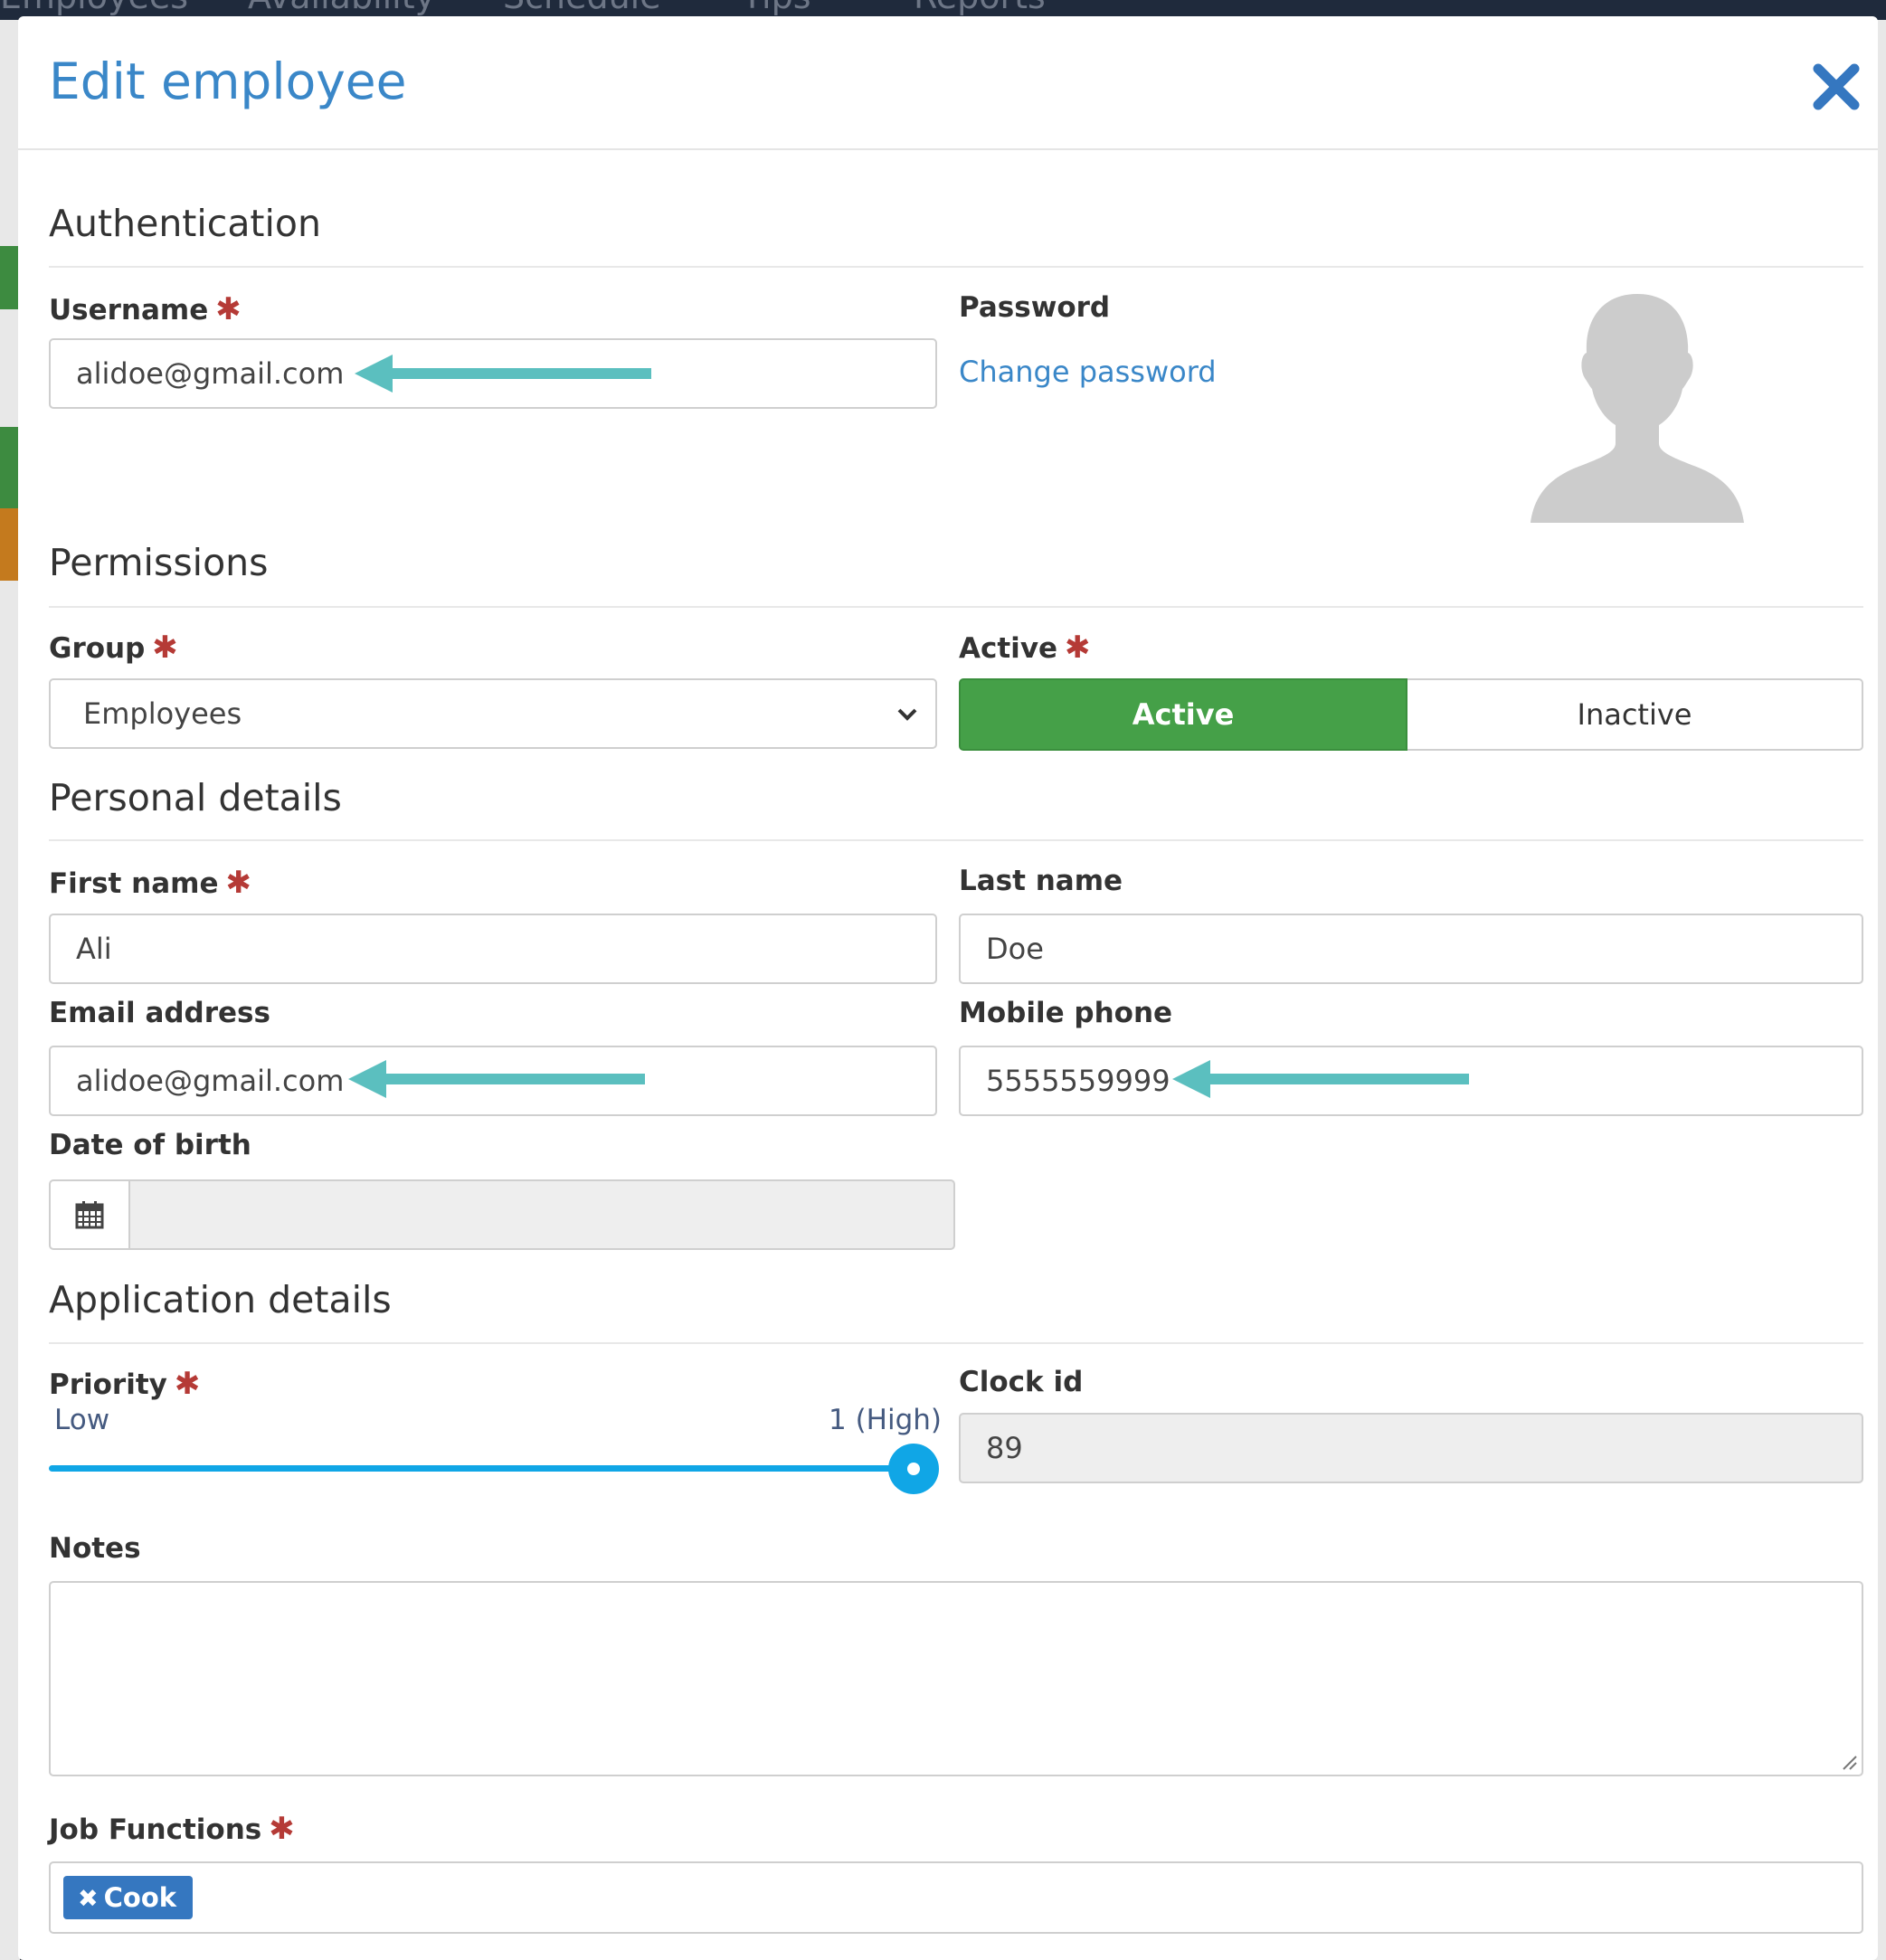 This screenshot has width=1886, height=1960. Describe the element at coordinates (1638, 409) in the screenshot. I see `user-silhouette-icon` at that location.